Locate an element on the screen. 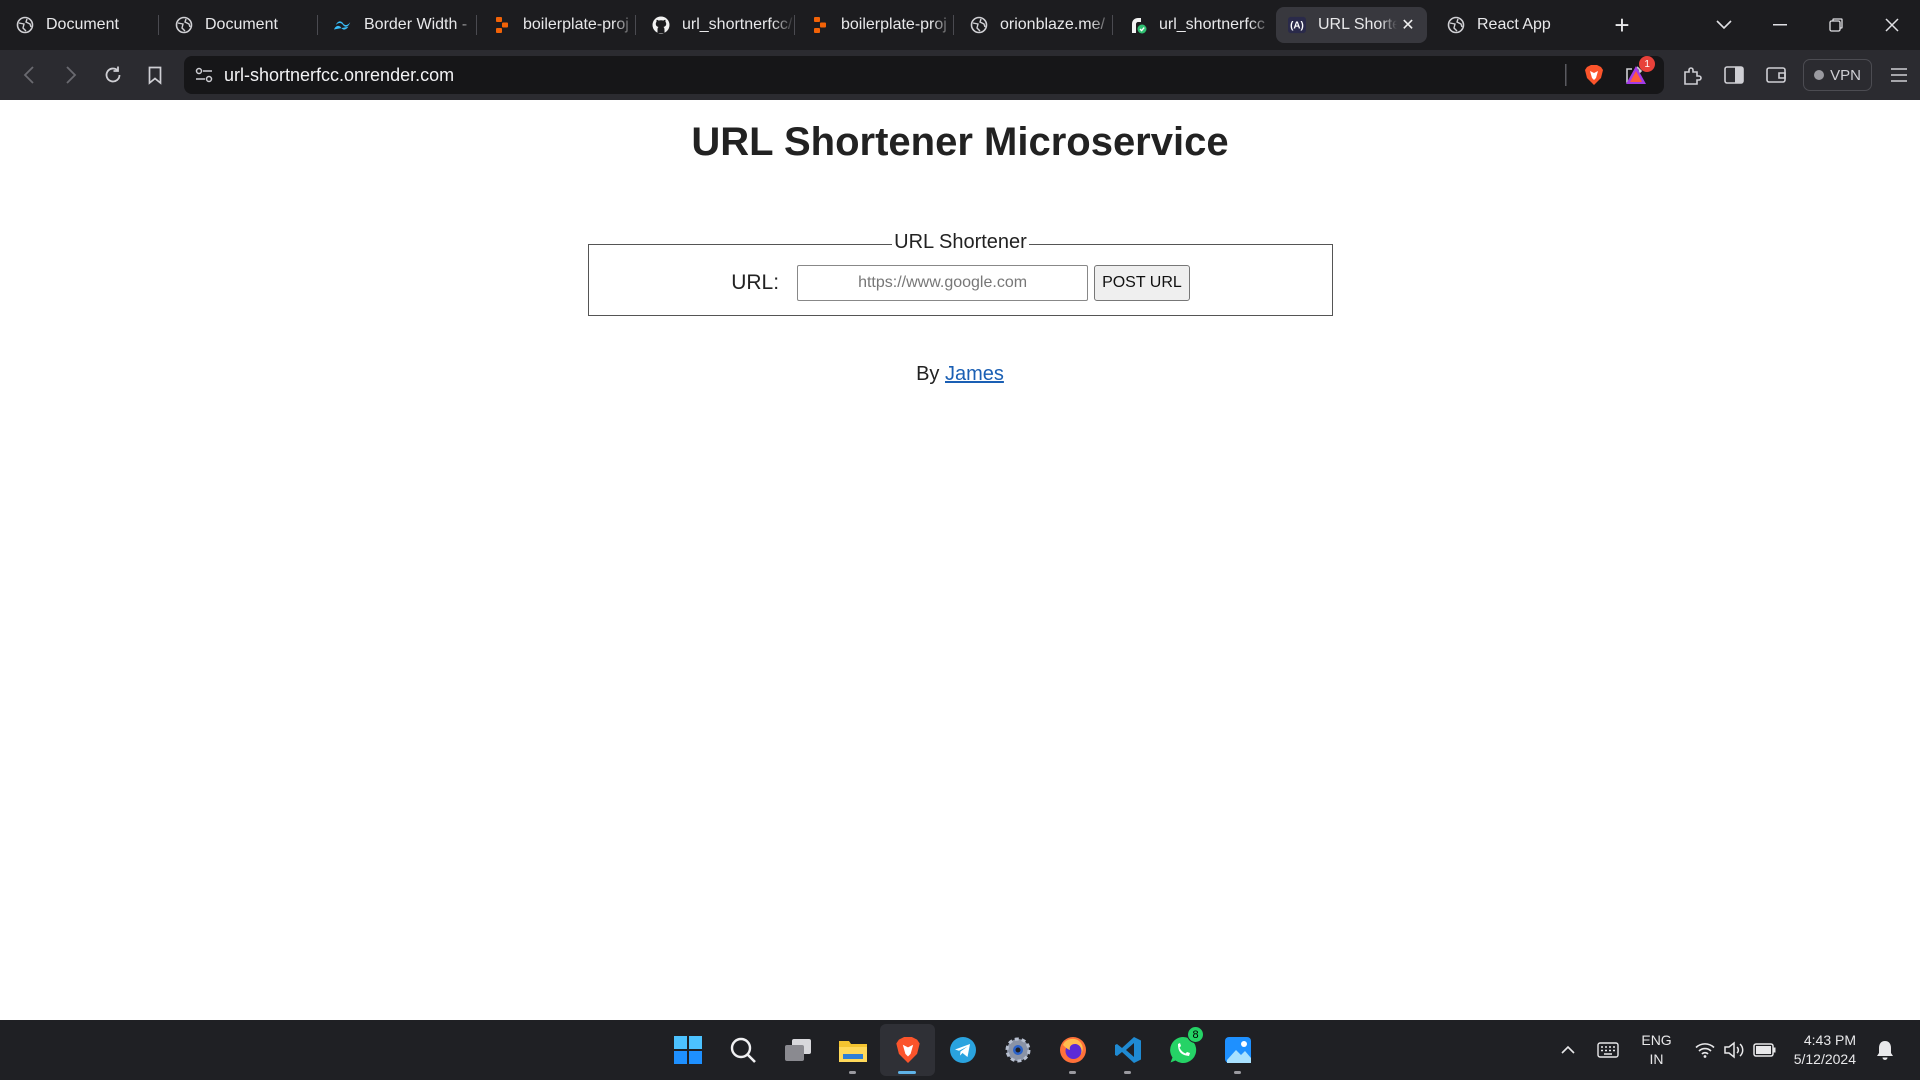 The width and height of the screenshot is (1920, 1080). brave-shields-icon is located at coordinates (1594, 75).